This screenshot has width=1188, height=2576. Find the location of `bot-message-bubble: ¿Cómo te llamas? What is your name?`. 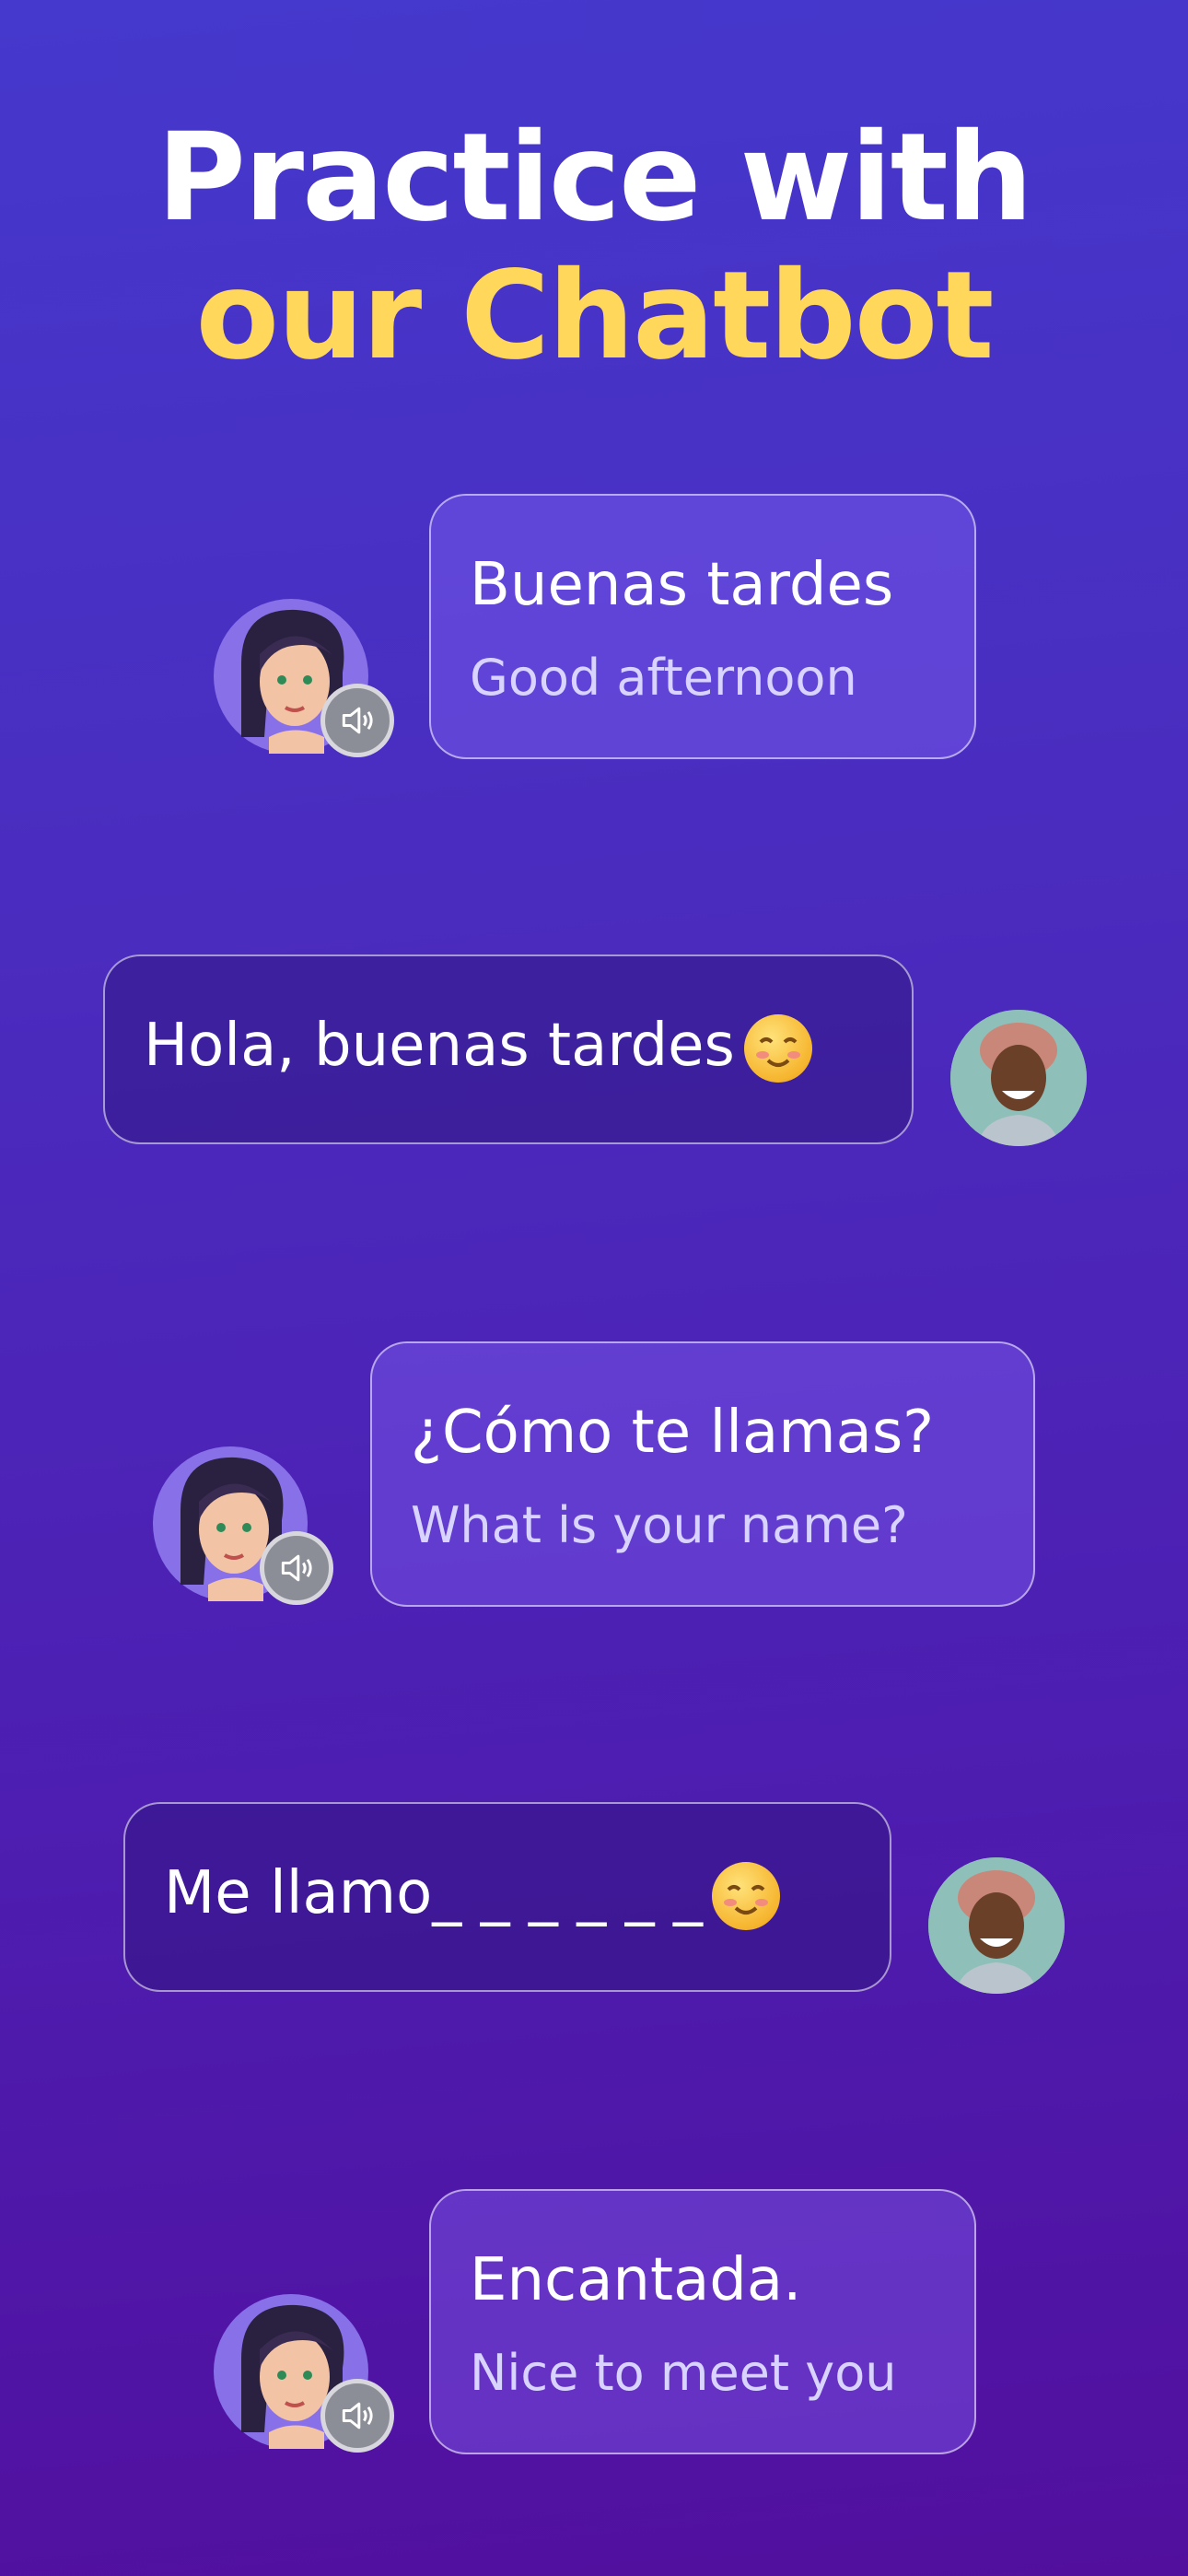

bot-message-bubble: ¿Cómo te llamas? What is your name? is located at coordinates (702, 1474).